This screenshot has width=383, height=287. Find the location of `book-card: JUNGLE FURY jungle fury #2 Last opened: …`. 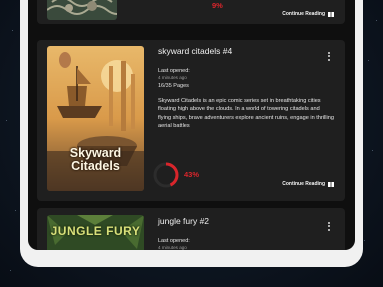

book-card: JUNGLE FURY jungle fury #2 Last opened: … is located at coordinates (191, 229).